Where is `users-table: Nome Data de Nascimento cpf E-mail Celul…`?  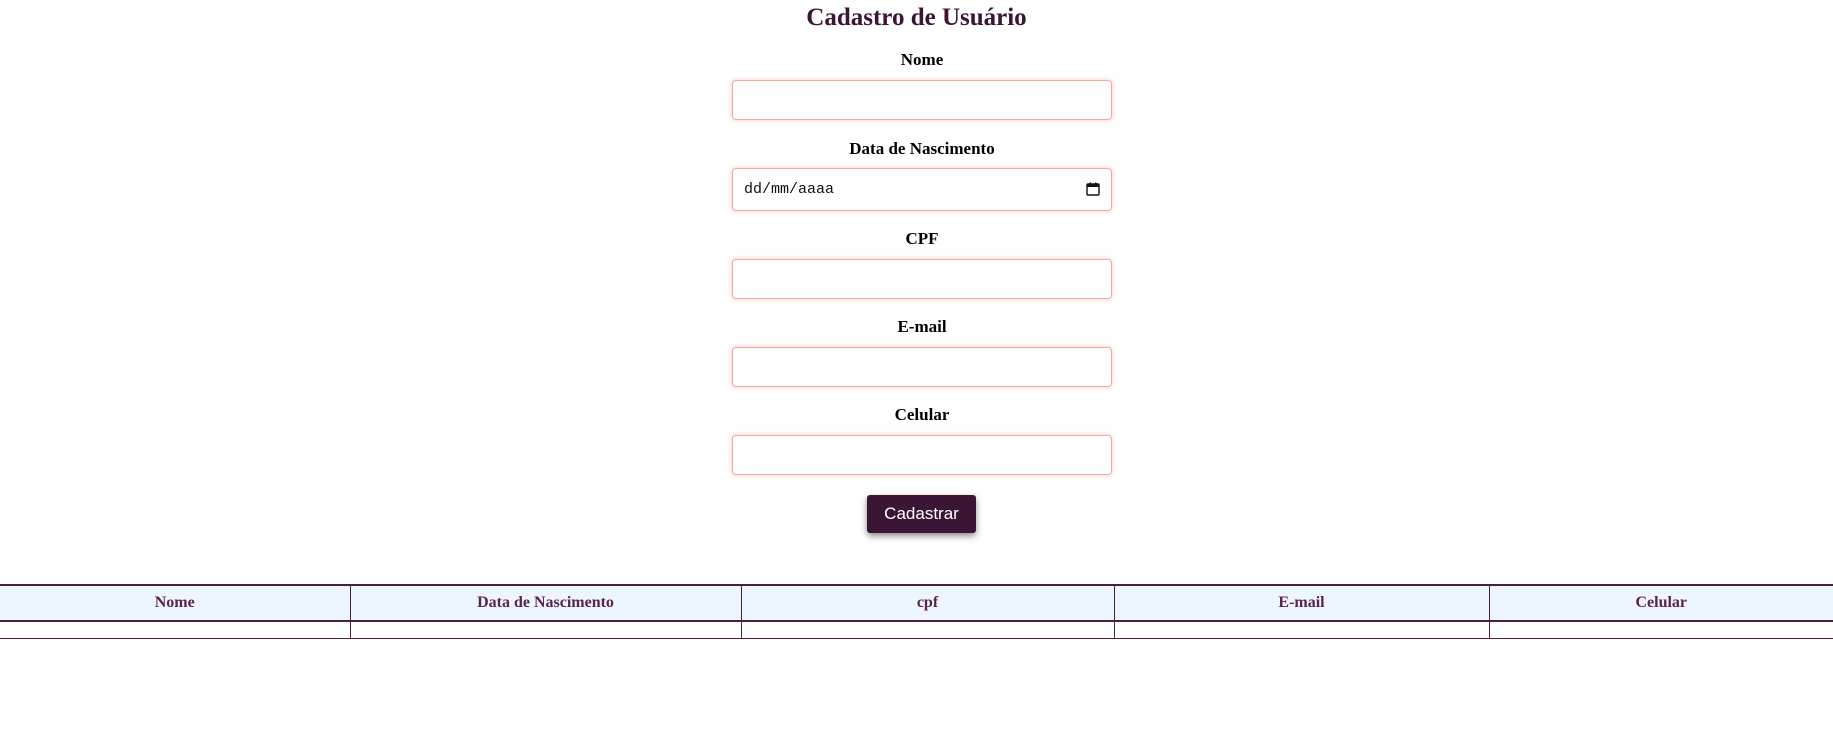 users-table: Nome Data de Nascimento cpf E-mail Celul… is located at coordinates (916, 611).